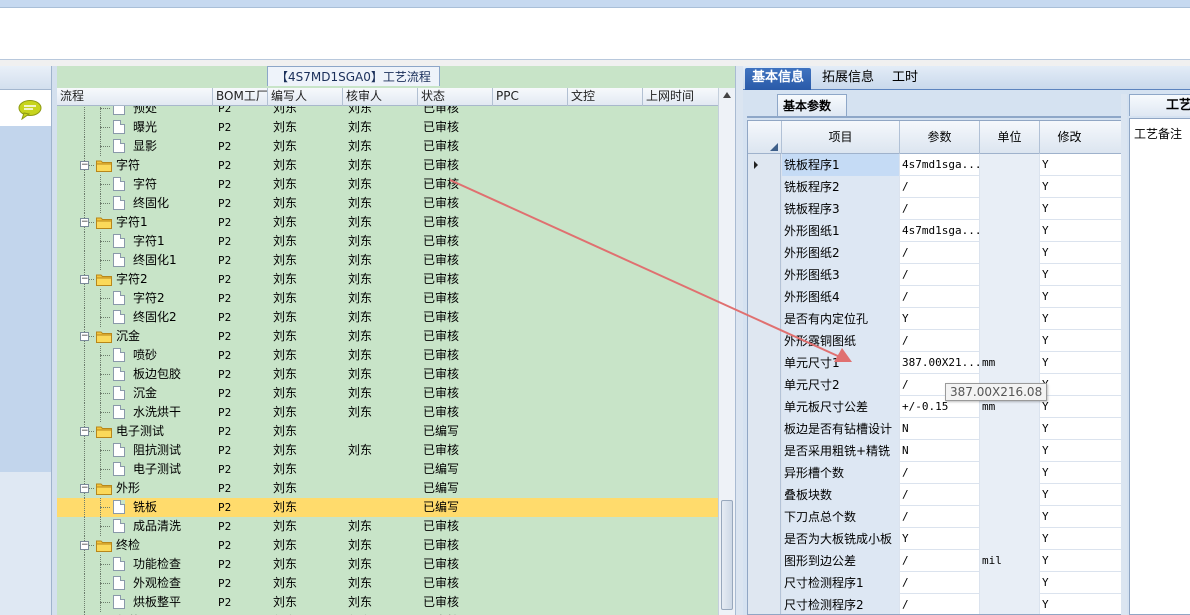 The image size is (1190, 615). Describe the element at coordinates (935, 385) in the screenshot. I see `param-row: 单元尺寸2/Y` at that location.